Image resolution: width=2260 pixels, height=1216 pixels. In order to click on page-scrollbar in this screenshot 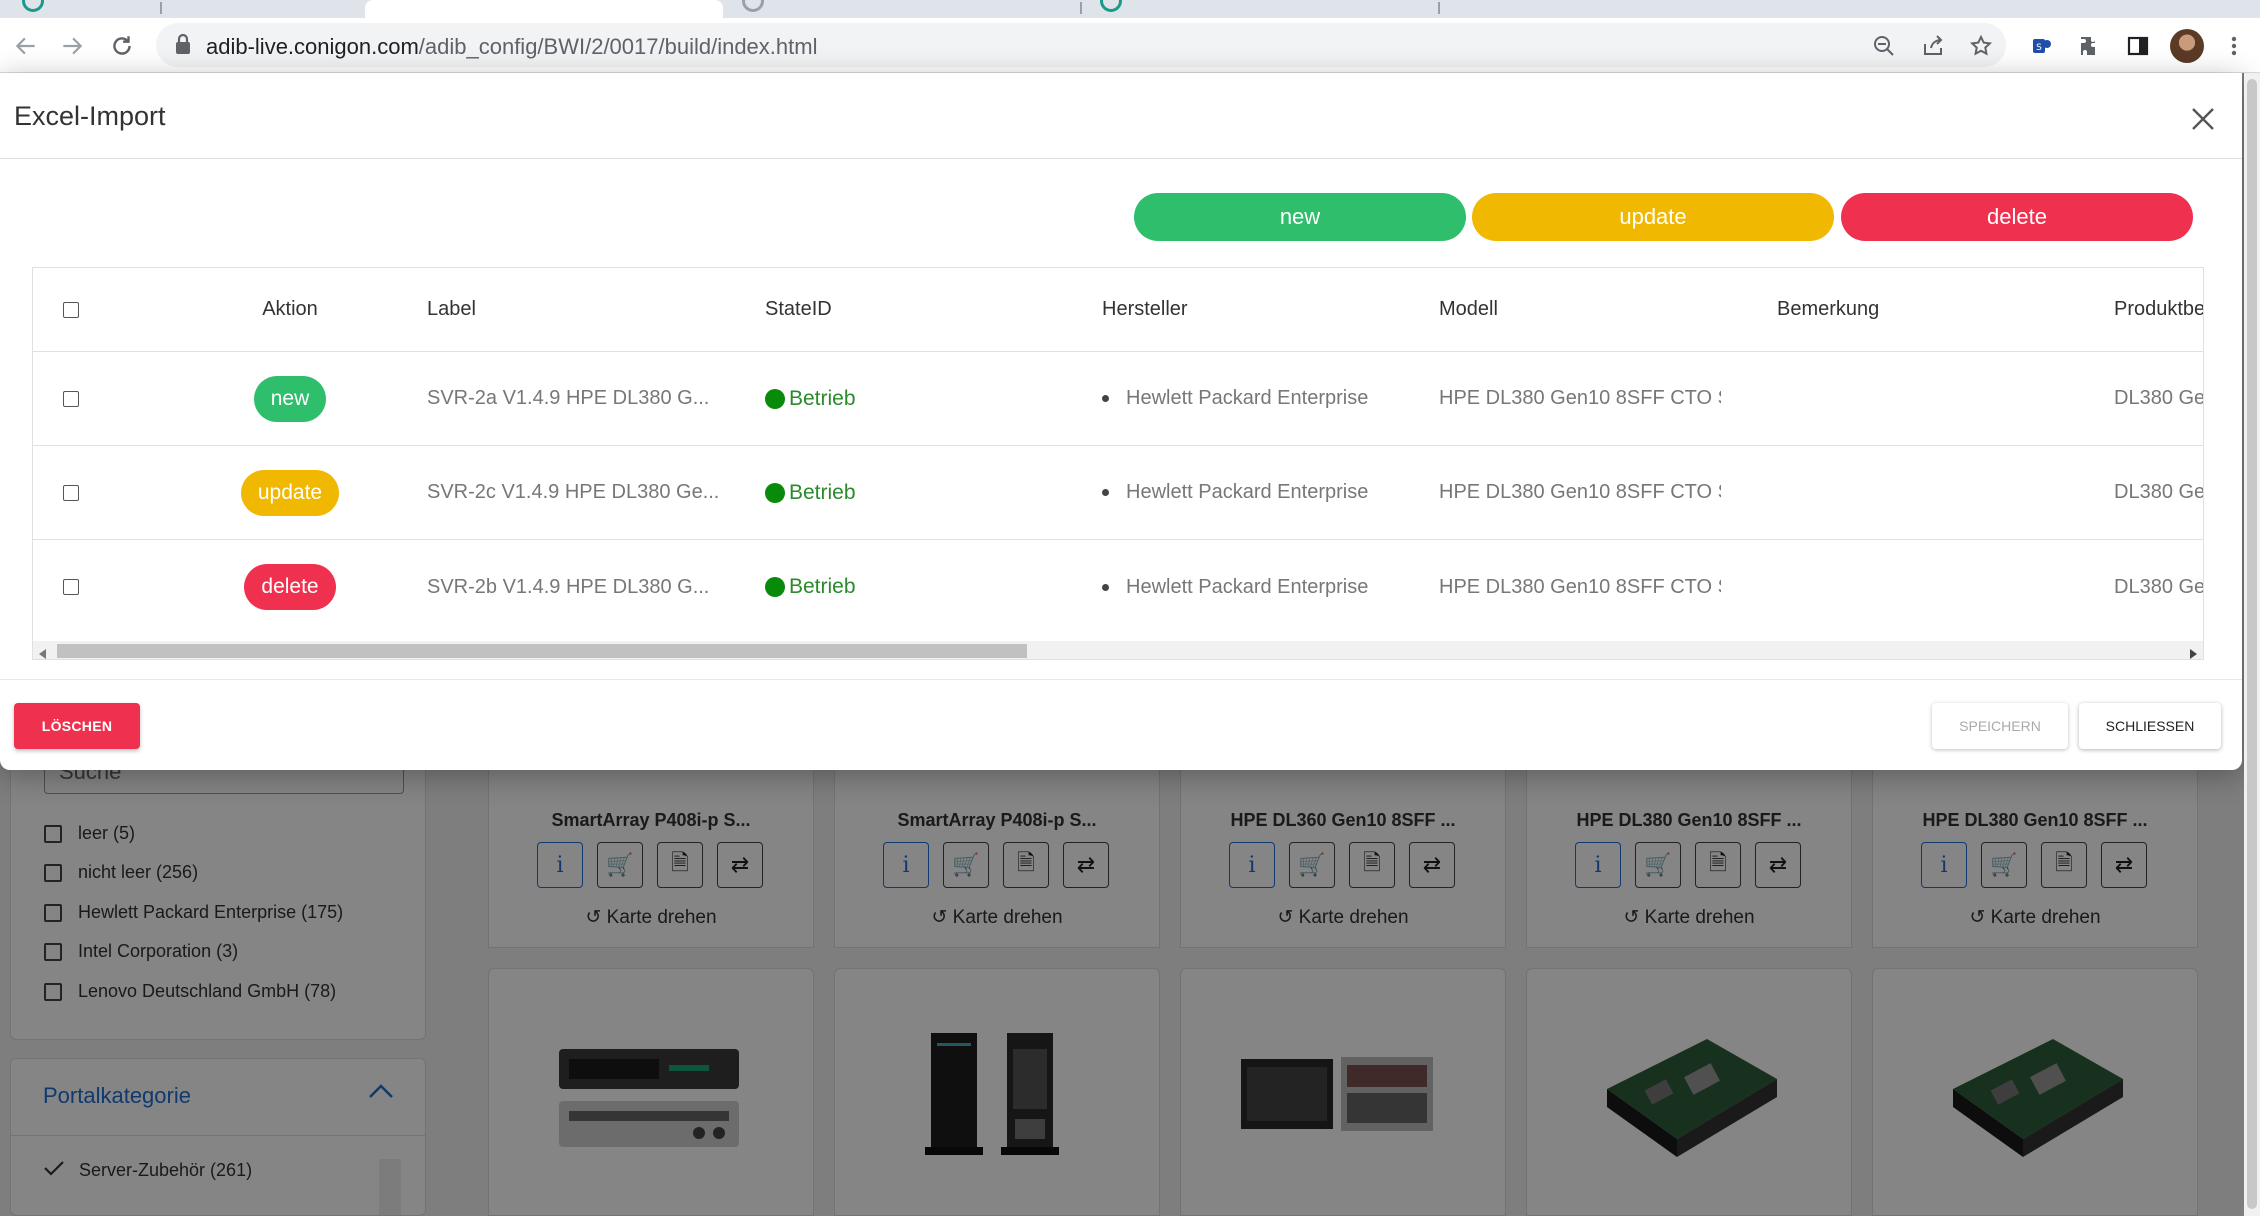, I will do `click(2252, 644)`.